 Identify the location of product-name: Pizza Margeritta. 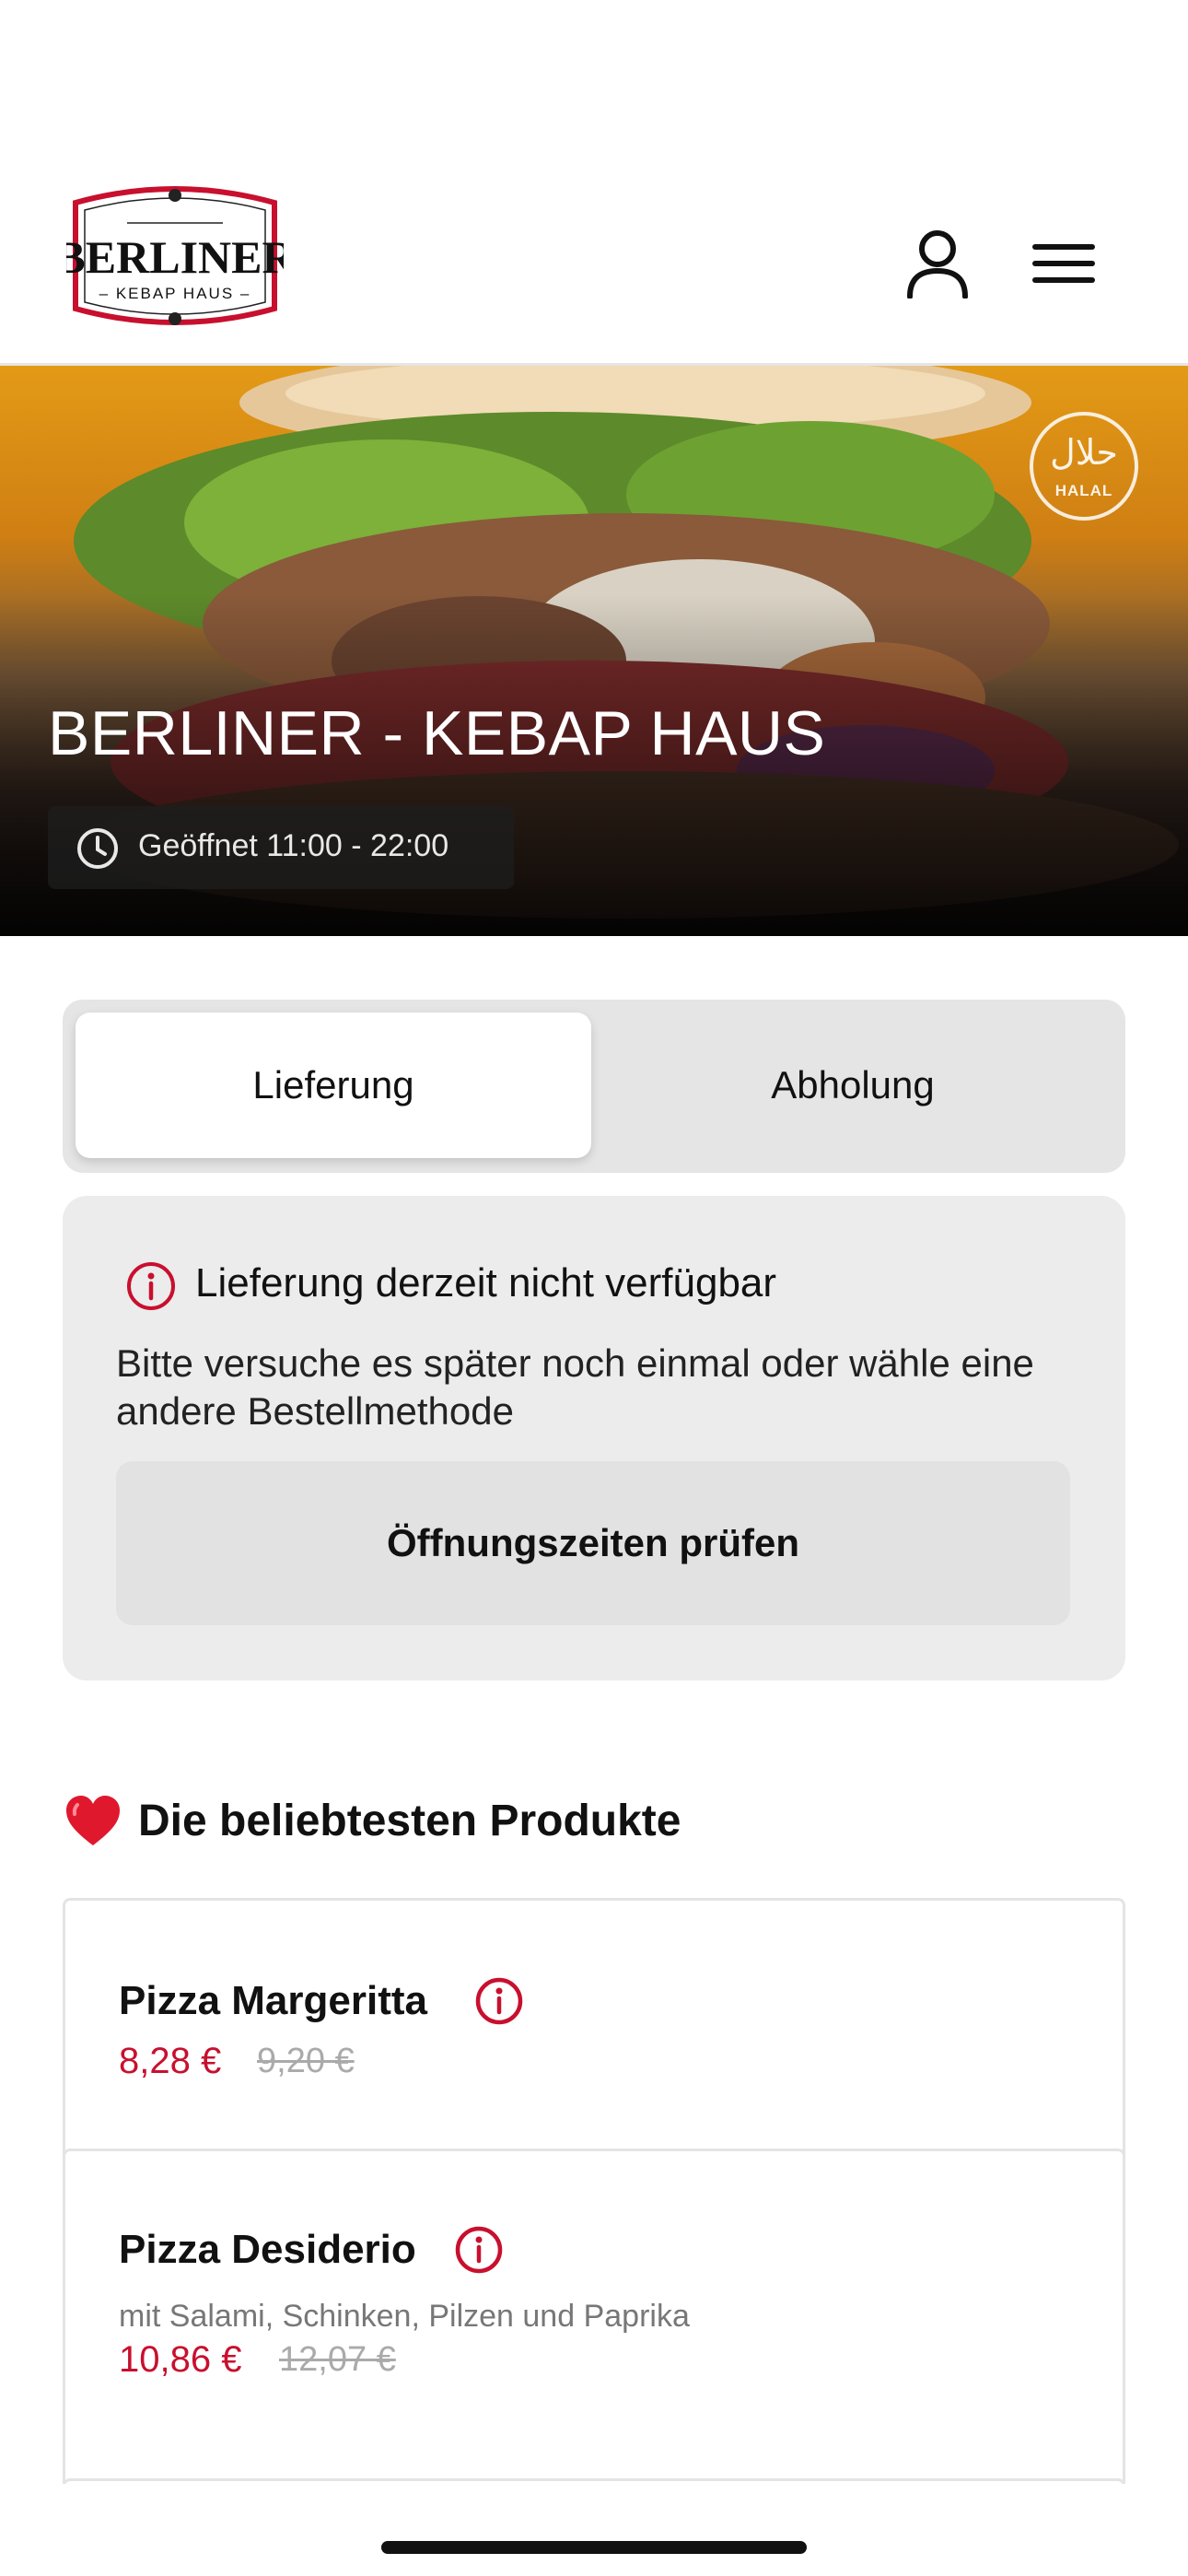
(273, 2000).